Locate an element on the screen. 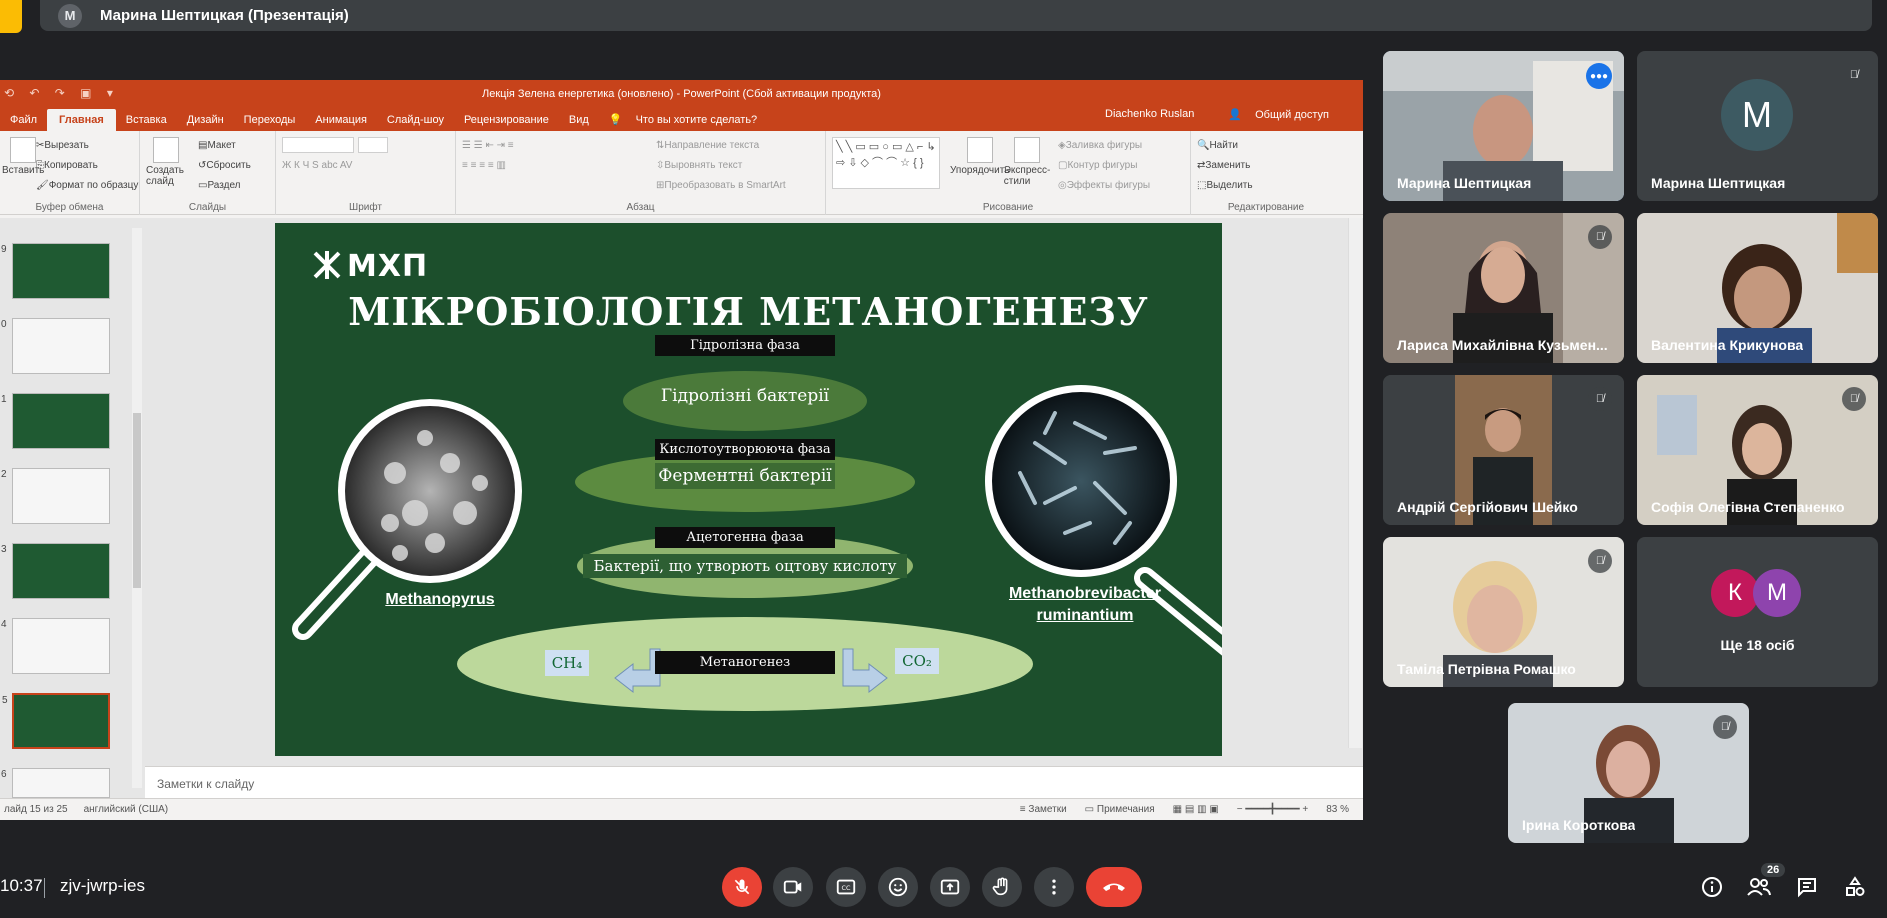 The image size is (1887, 918). participant-tile: 🎙̸ Ірина Короткова is located at coordinates (1628, 773).